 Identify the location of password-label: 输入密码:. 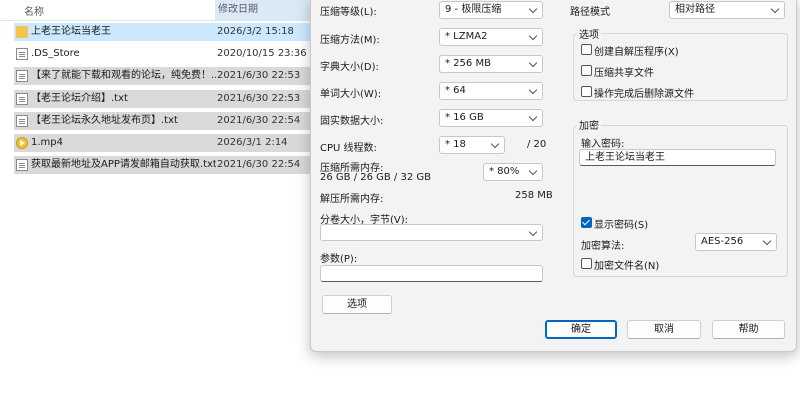
(603, 144).